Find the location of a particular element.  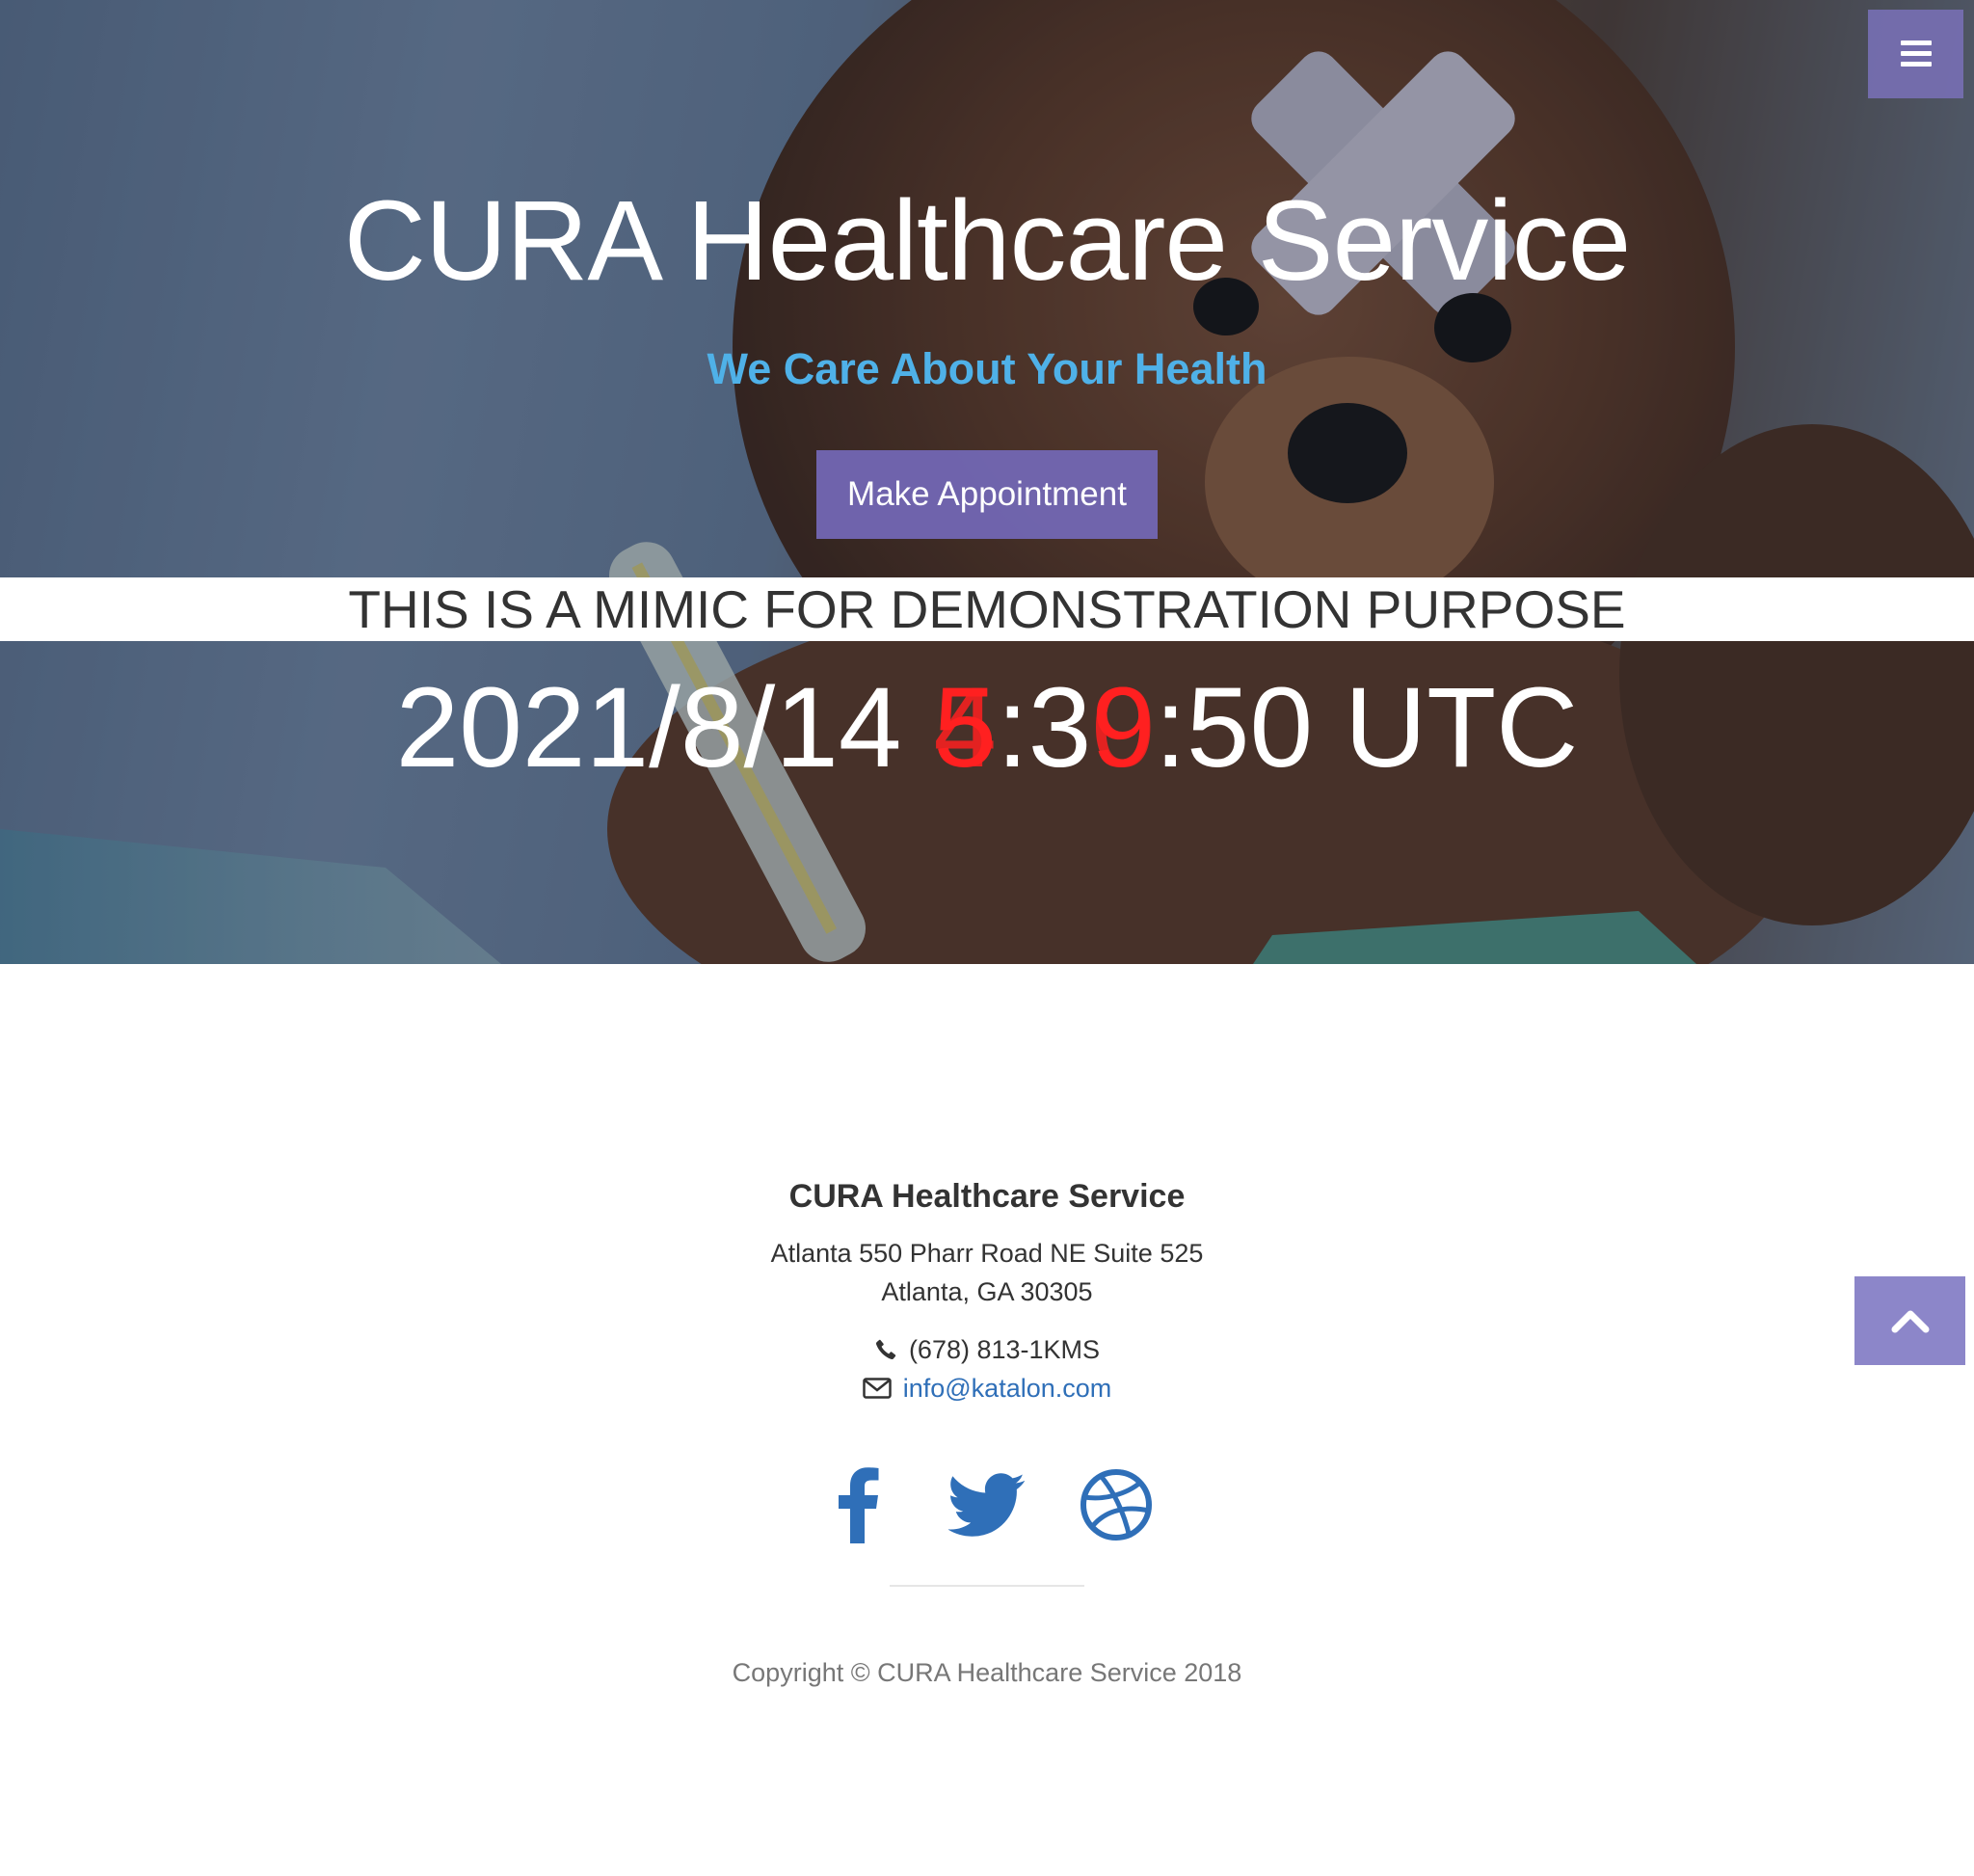

dribbble-link is located at coordinates (1117, 1504).